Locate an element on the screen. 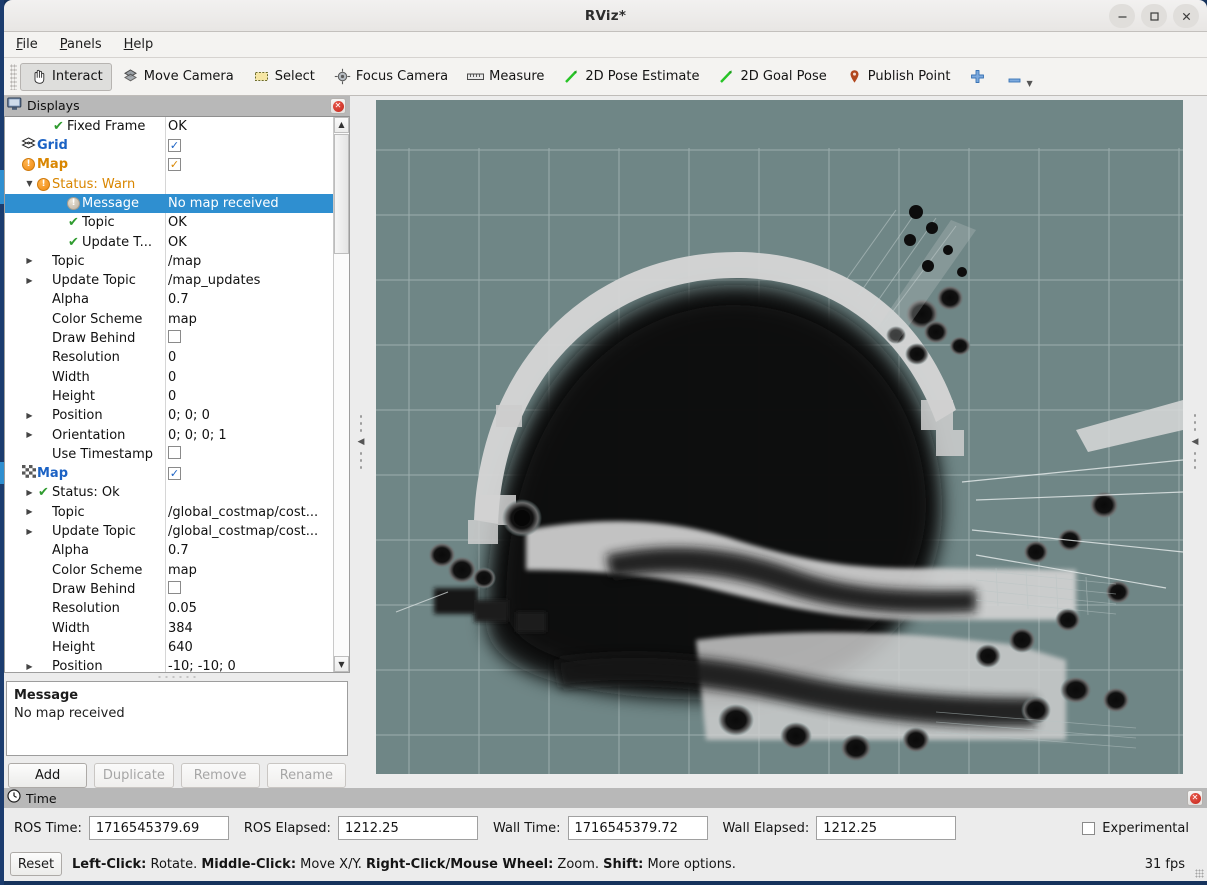 This screenshot has width=1207, height=885. tool-focus-camera: Focus Camera is located at coordinates (390, 77).